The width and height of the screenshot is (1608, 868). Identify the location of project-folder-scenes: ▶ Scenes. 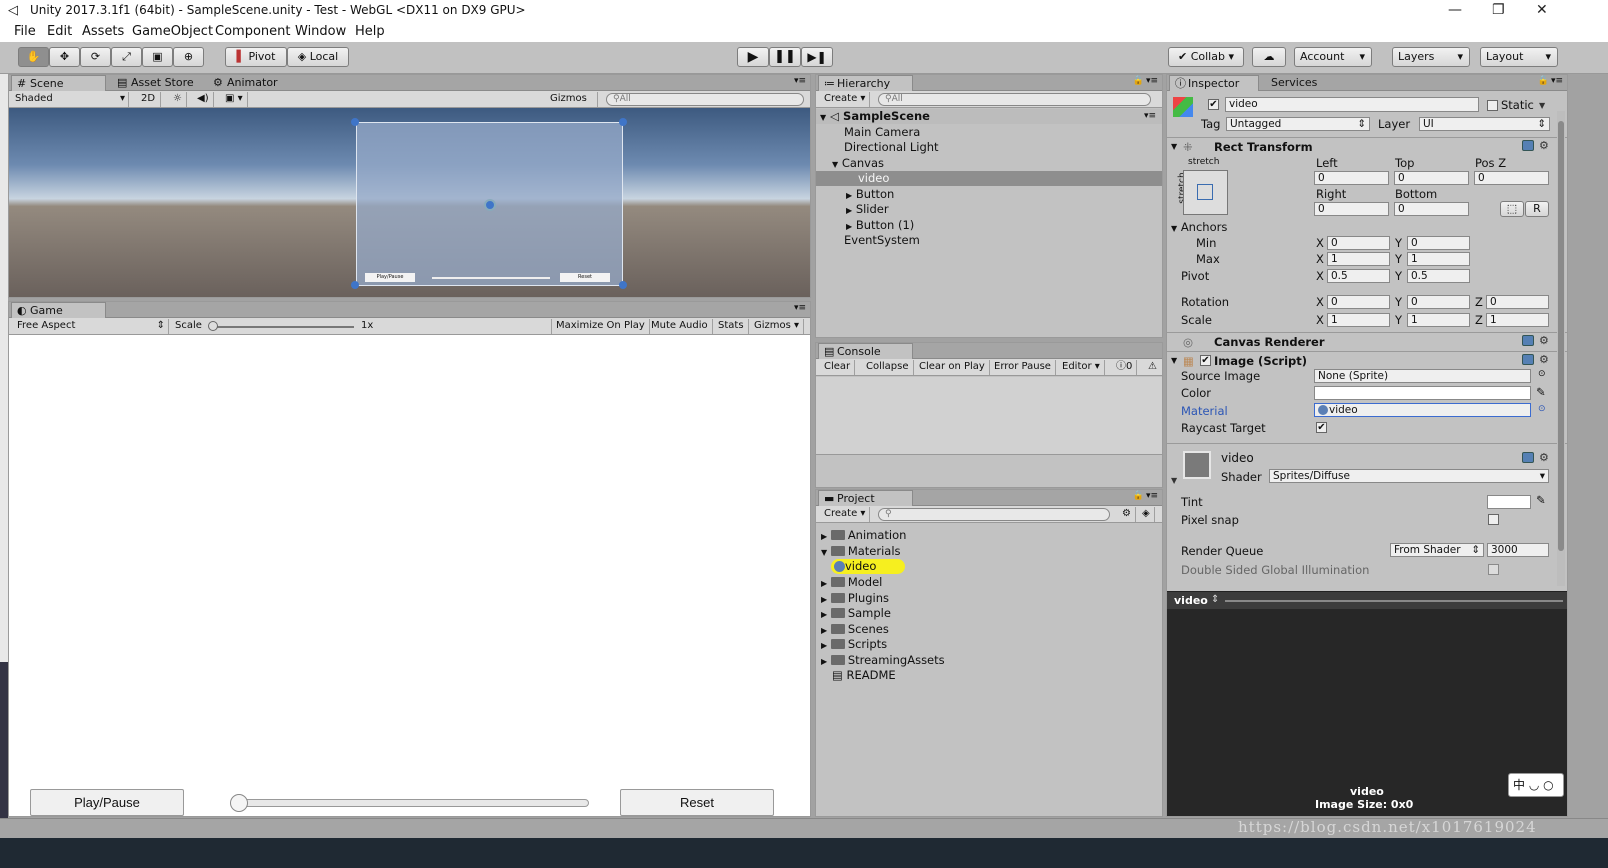
(989, 629).